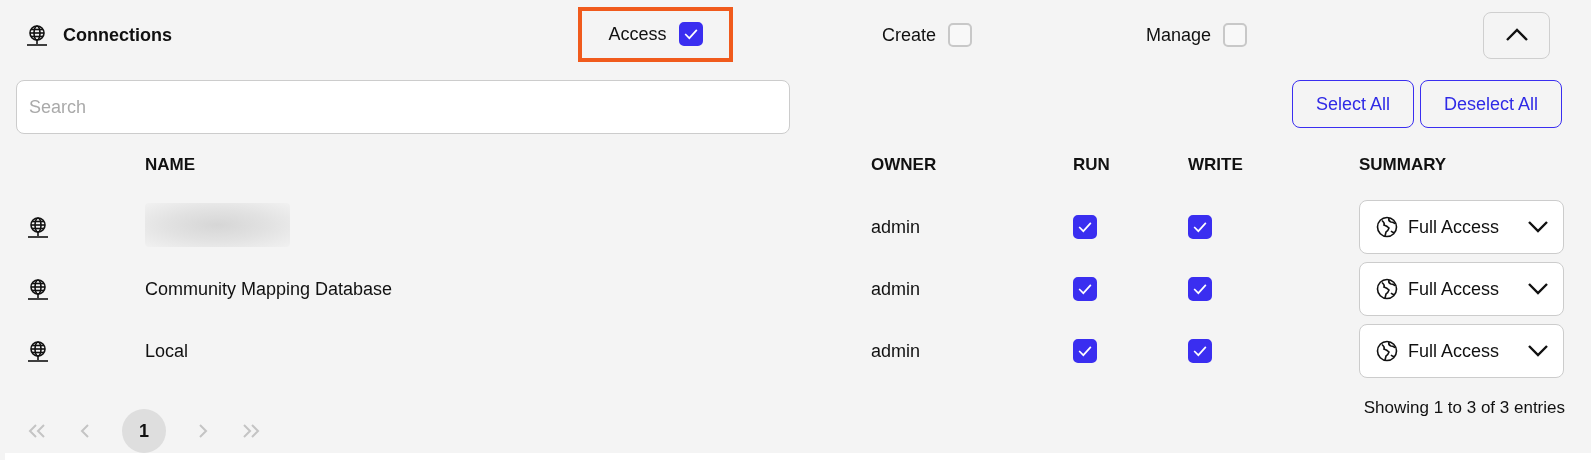 This screenshot has width=1591, height=460. What do you see at coordinates (1092, 165) in the screenshot?
I see `column-header: RUN` at bounding box center [1092, 165].